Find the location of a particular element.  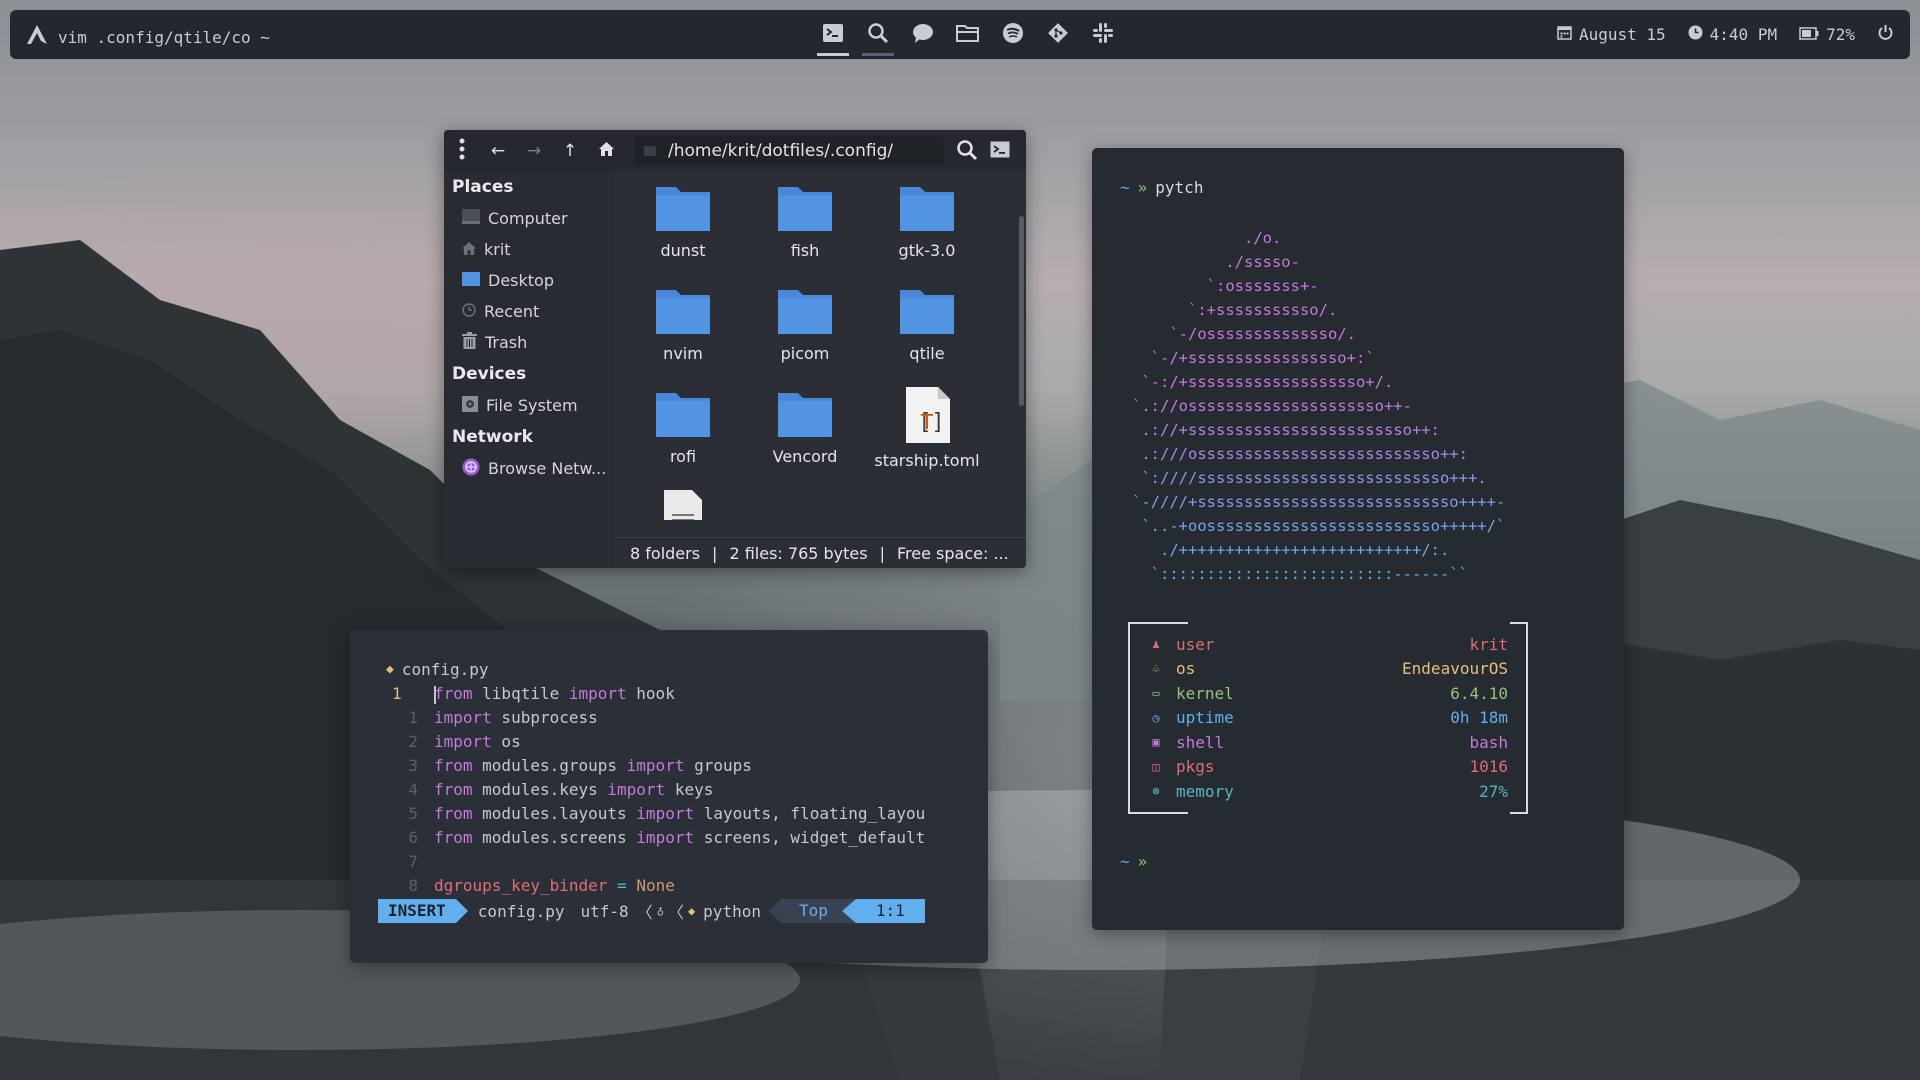

back-button: ← is located at coordinates (498, 150).